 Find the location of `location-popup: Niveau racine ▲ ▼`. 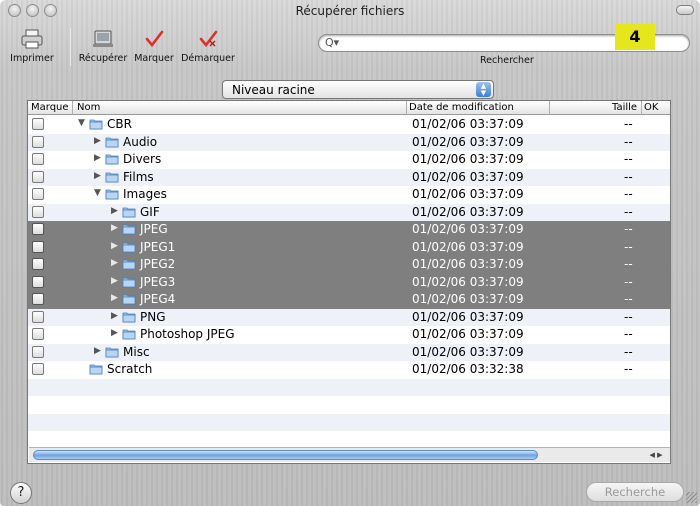

location-popup: Niveau racine ▲ ▼ is located at coordinates (358, 89).